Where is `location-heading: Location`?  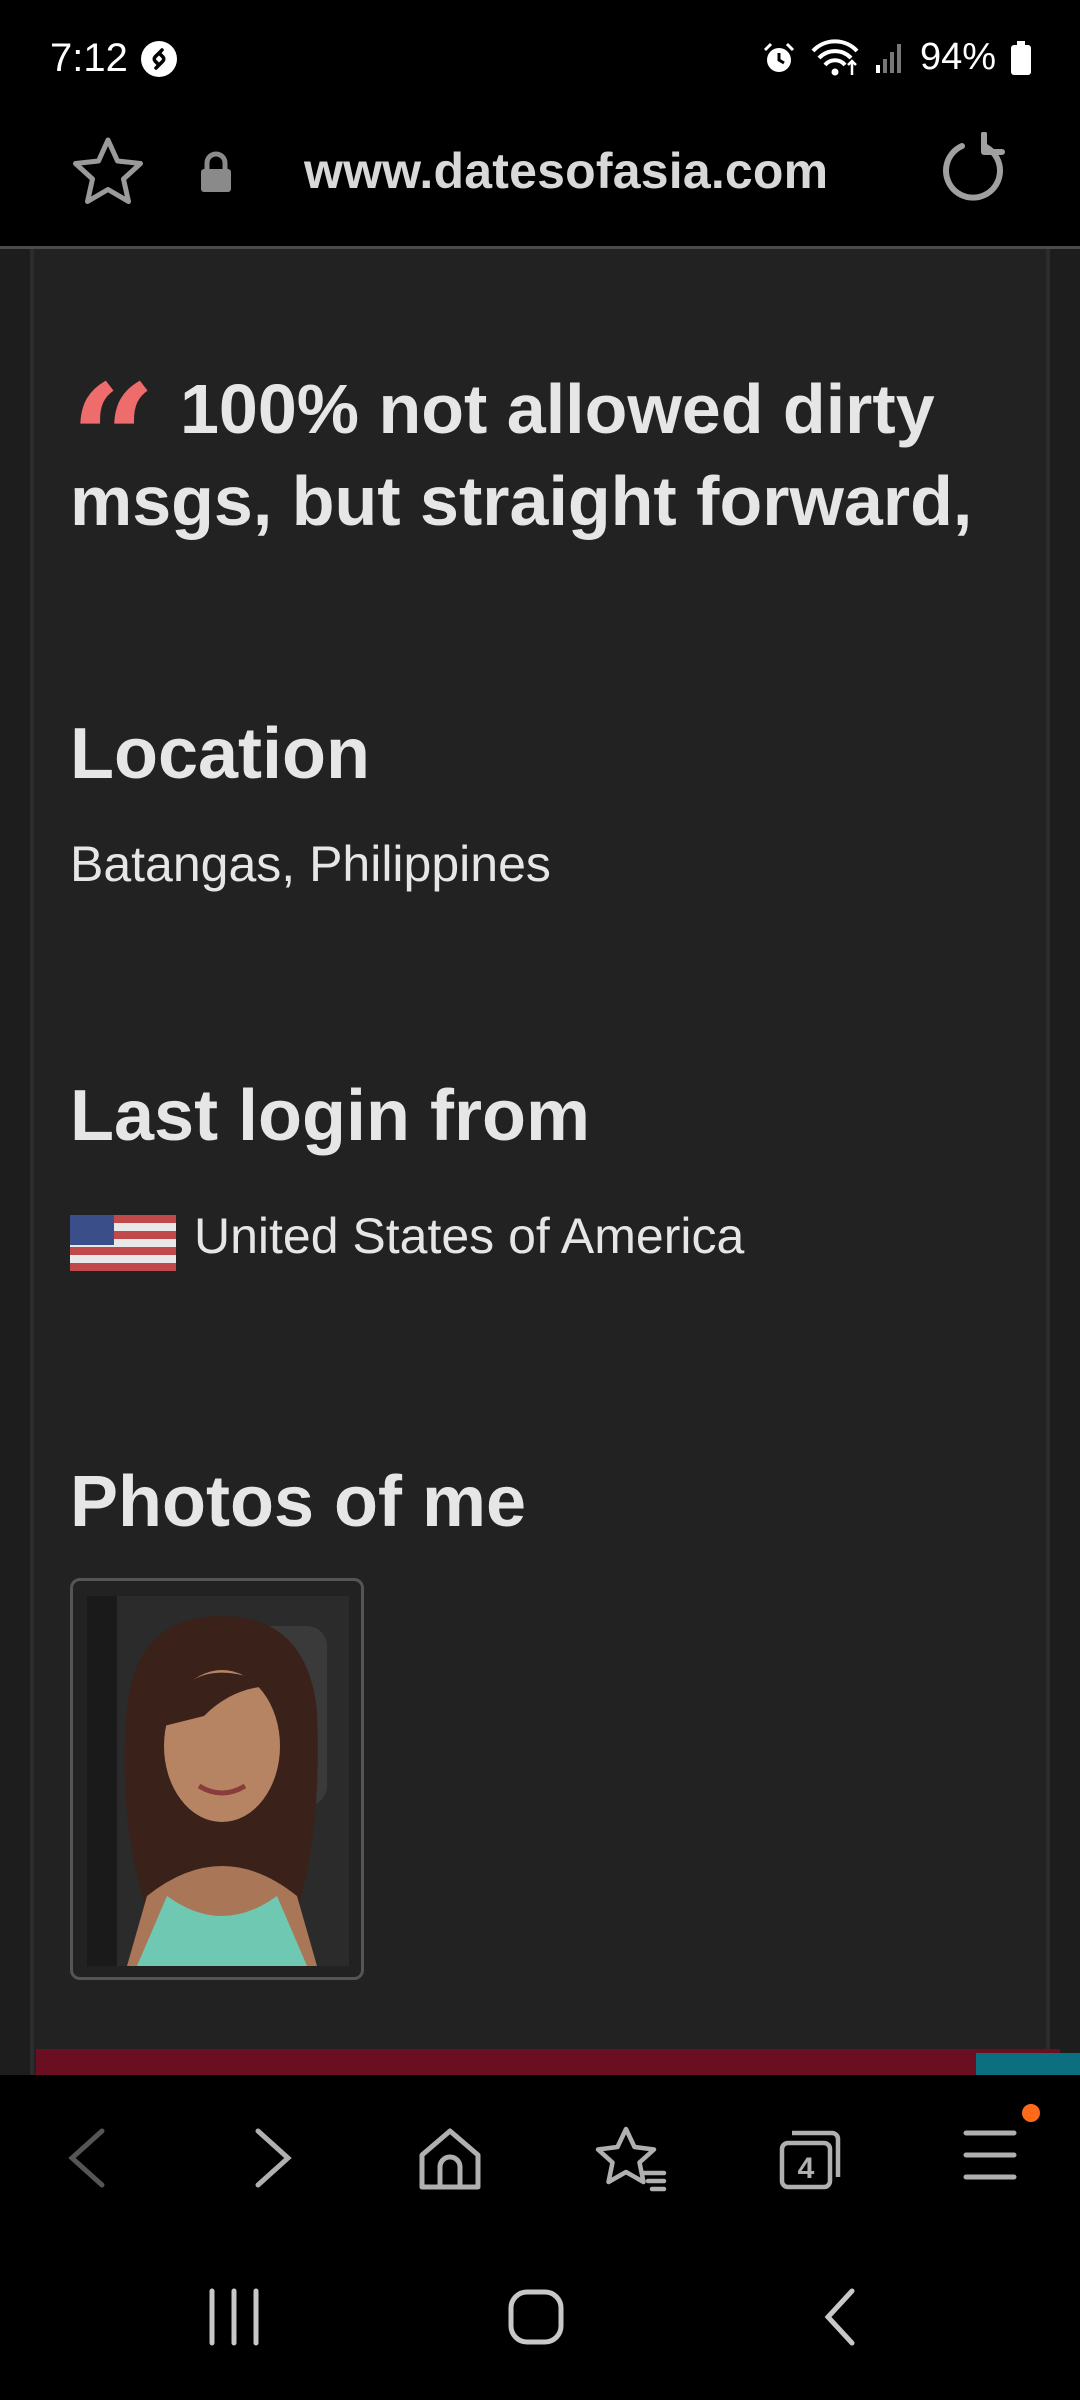 location-heading: Location is located at coordinates (220, 754).